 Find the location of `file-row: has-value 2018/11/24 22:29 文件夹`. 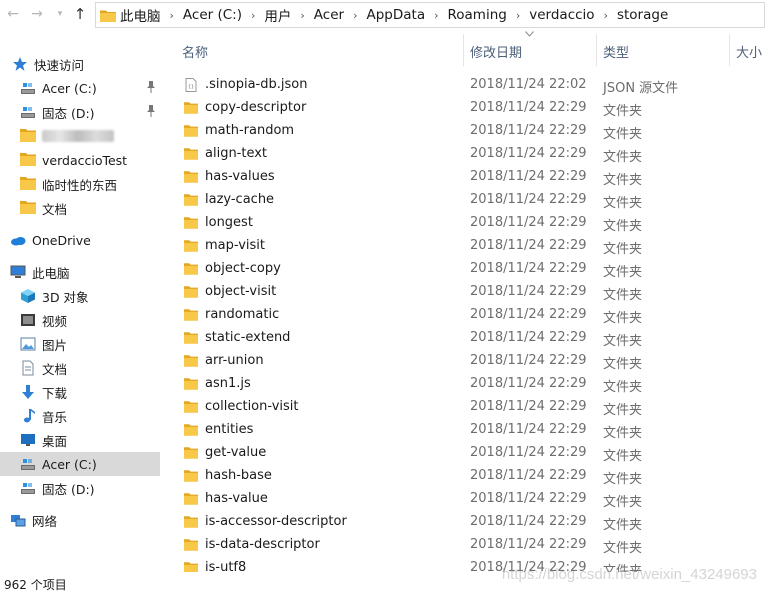

file-row: has-value 2018/11/24 22:29 文件夹 is located at coordinates (463, 499).